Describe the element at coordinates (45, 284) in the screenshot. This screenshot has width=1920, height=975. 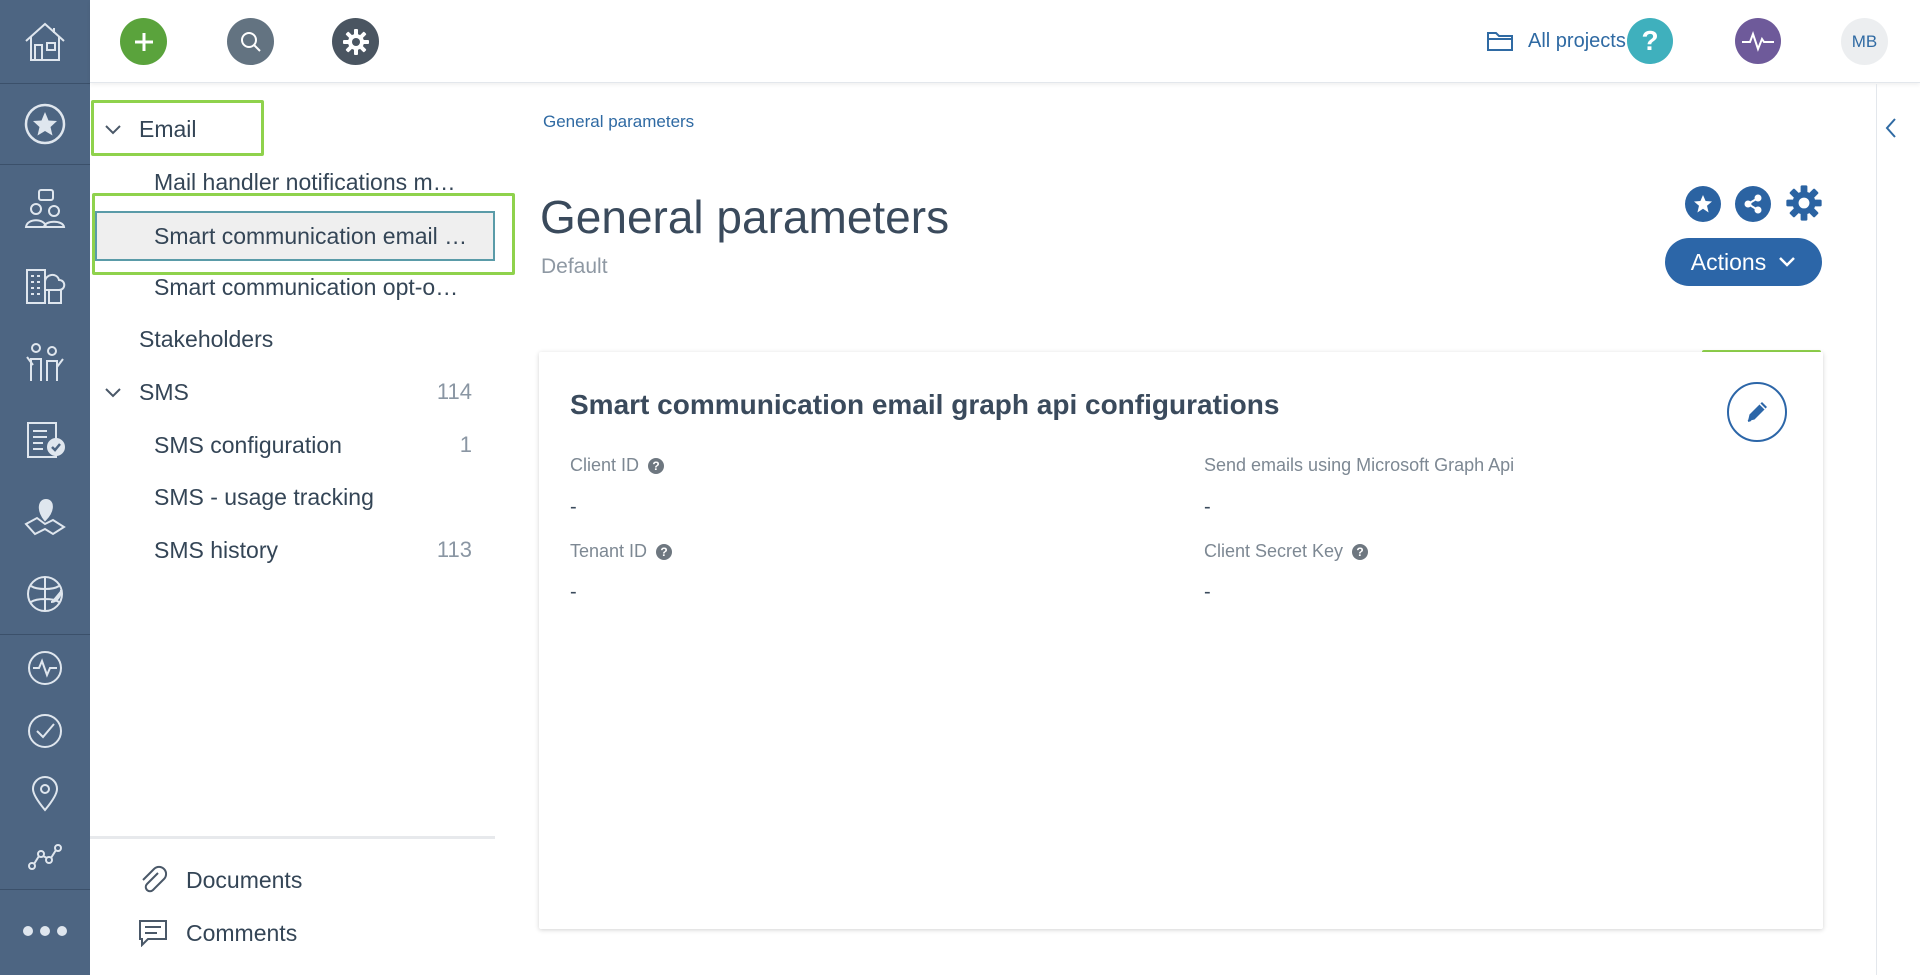
I see `buildings-icon` at that location.